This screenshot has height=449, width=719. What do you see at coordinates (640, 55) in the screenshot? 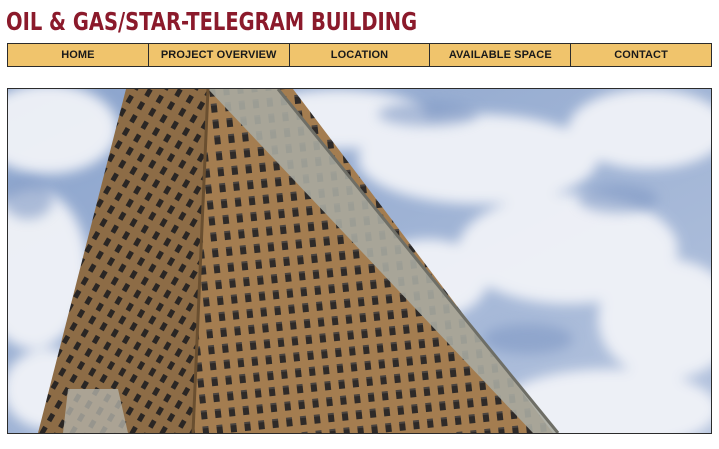
I see `nav-item-contact: CONTACT` at bounding box center [640, 55].